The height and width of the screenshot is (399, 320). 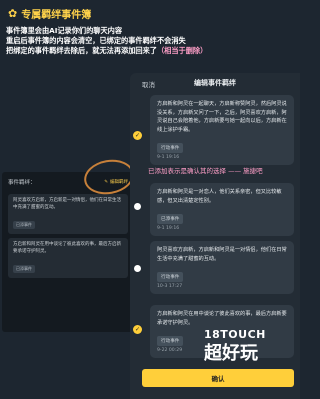 What do you see at coordinates (68, 214) in the screenshot?
I see `back-card: 阿灵喜欢方启新，方启新是一对情侣，他们在日常生活中充满了甜蜜的互动。 已添事件` at bounding box center [68, 214].